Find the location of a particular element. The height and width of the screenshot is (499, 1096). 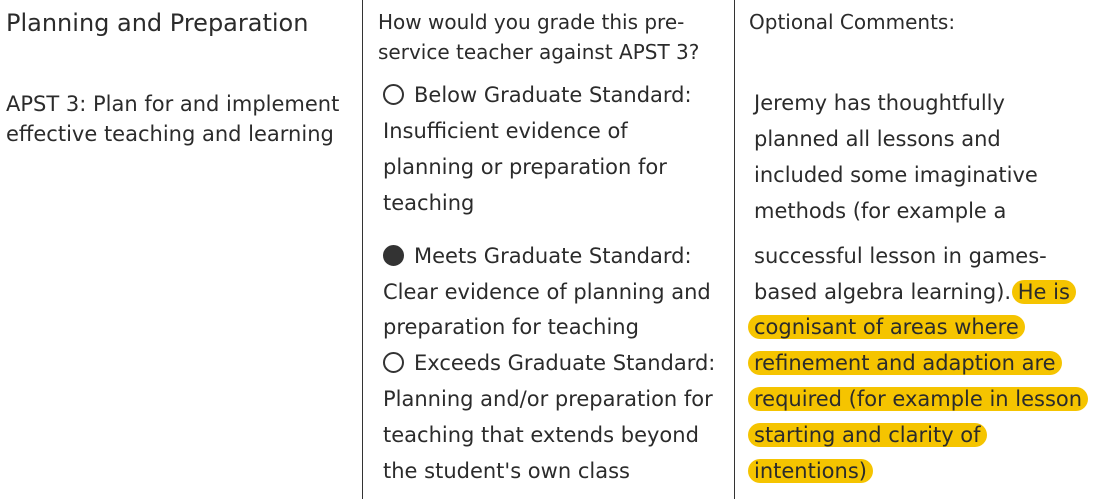

option-desc: teaching that extends beyond is located at coordinates (541, 435).